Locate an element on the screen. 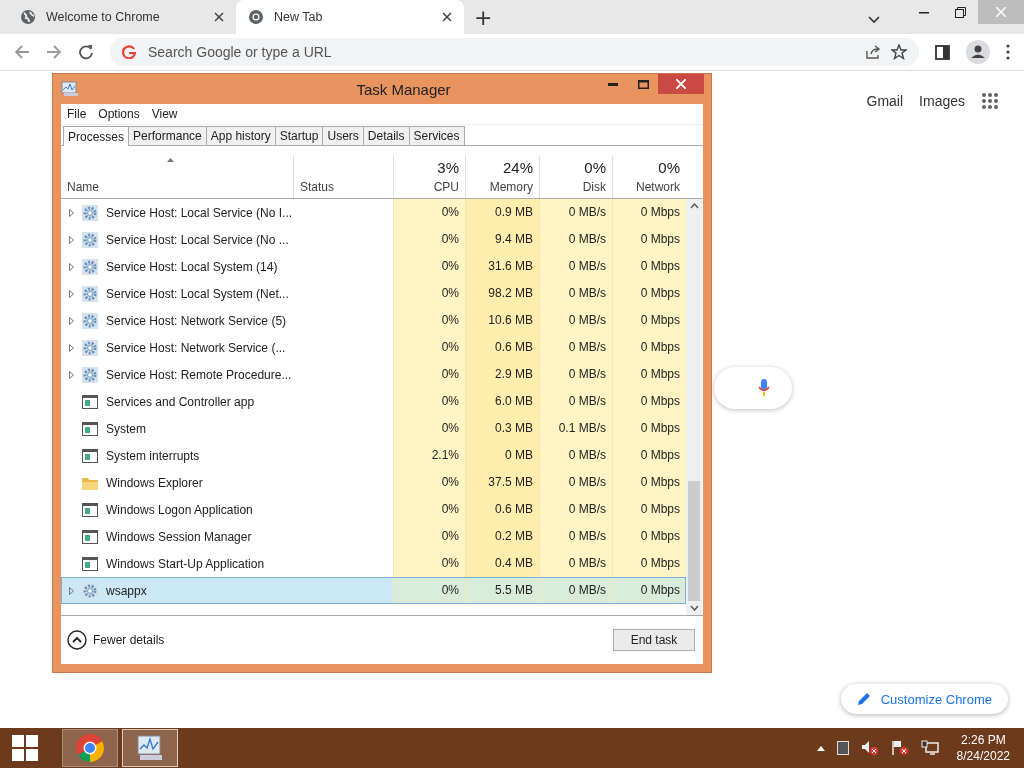 The height and width of the screenshot is (768, 1024). browser-tab: New Tab is located at coordinates (350, 17).